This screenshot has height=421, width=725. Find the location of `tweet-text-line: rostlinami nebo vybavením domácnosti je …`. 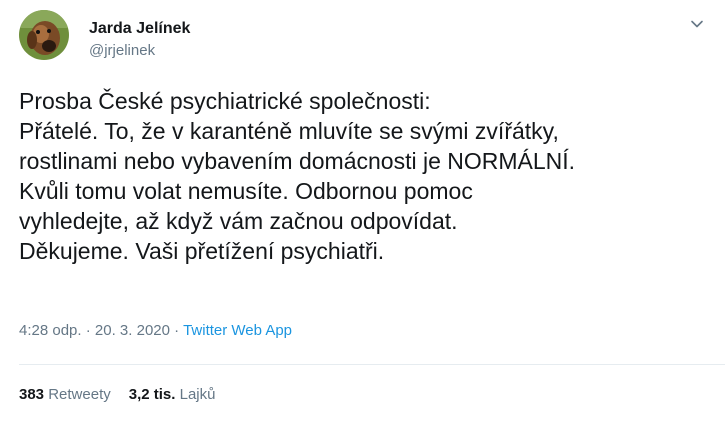

tweet-text-line: rostlinami nebo vybavením domácnosti je … is located at coordinates (297, 161).